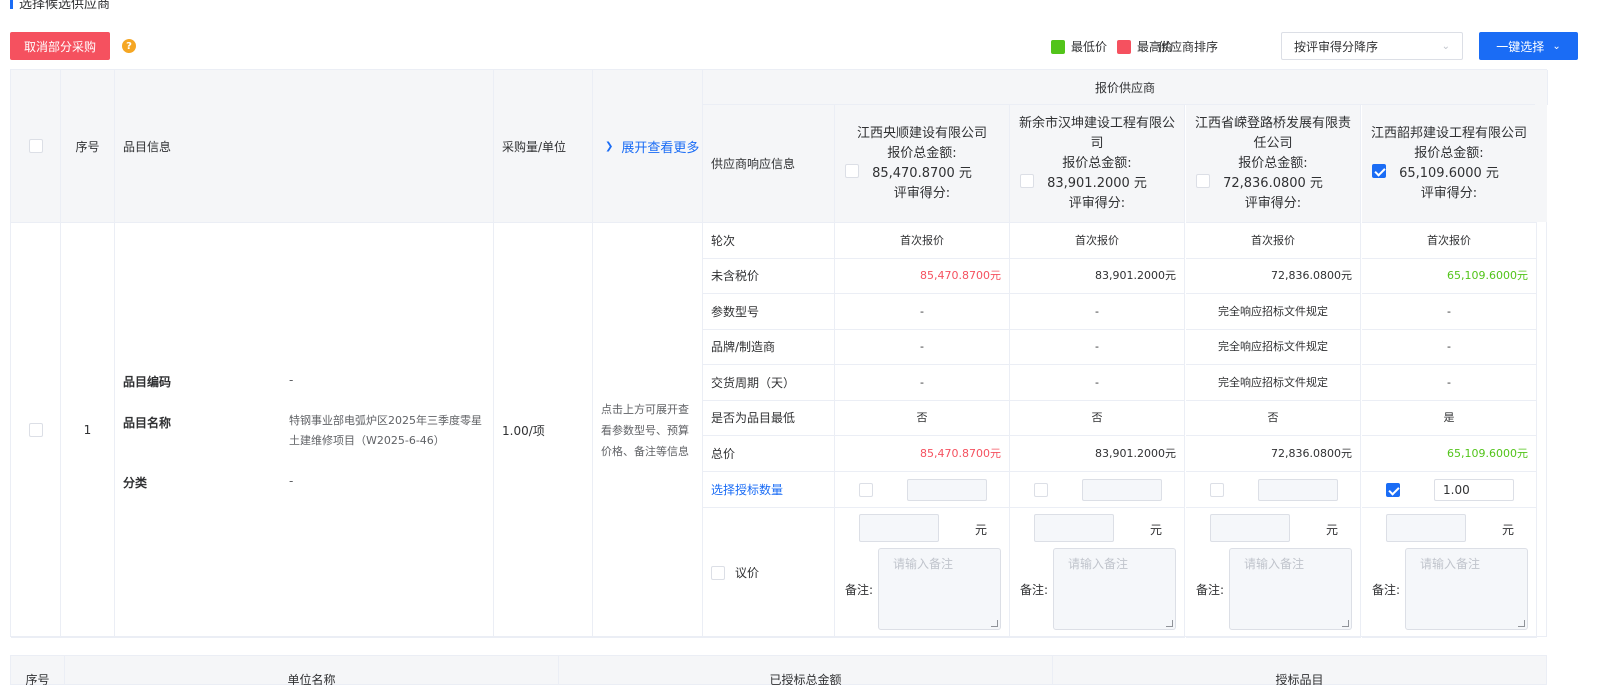  What do you see at coordinates (769, 241) in the screenshot?
I see `response-row-label: 轮次` at bounding box center [769, 241].